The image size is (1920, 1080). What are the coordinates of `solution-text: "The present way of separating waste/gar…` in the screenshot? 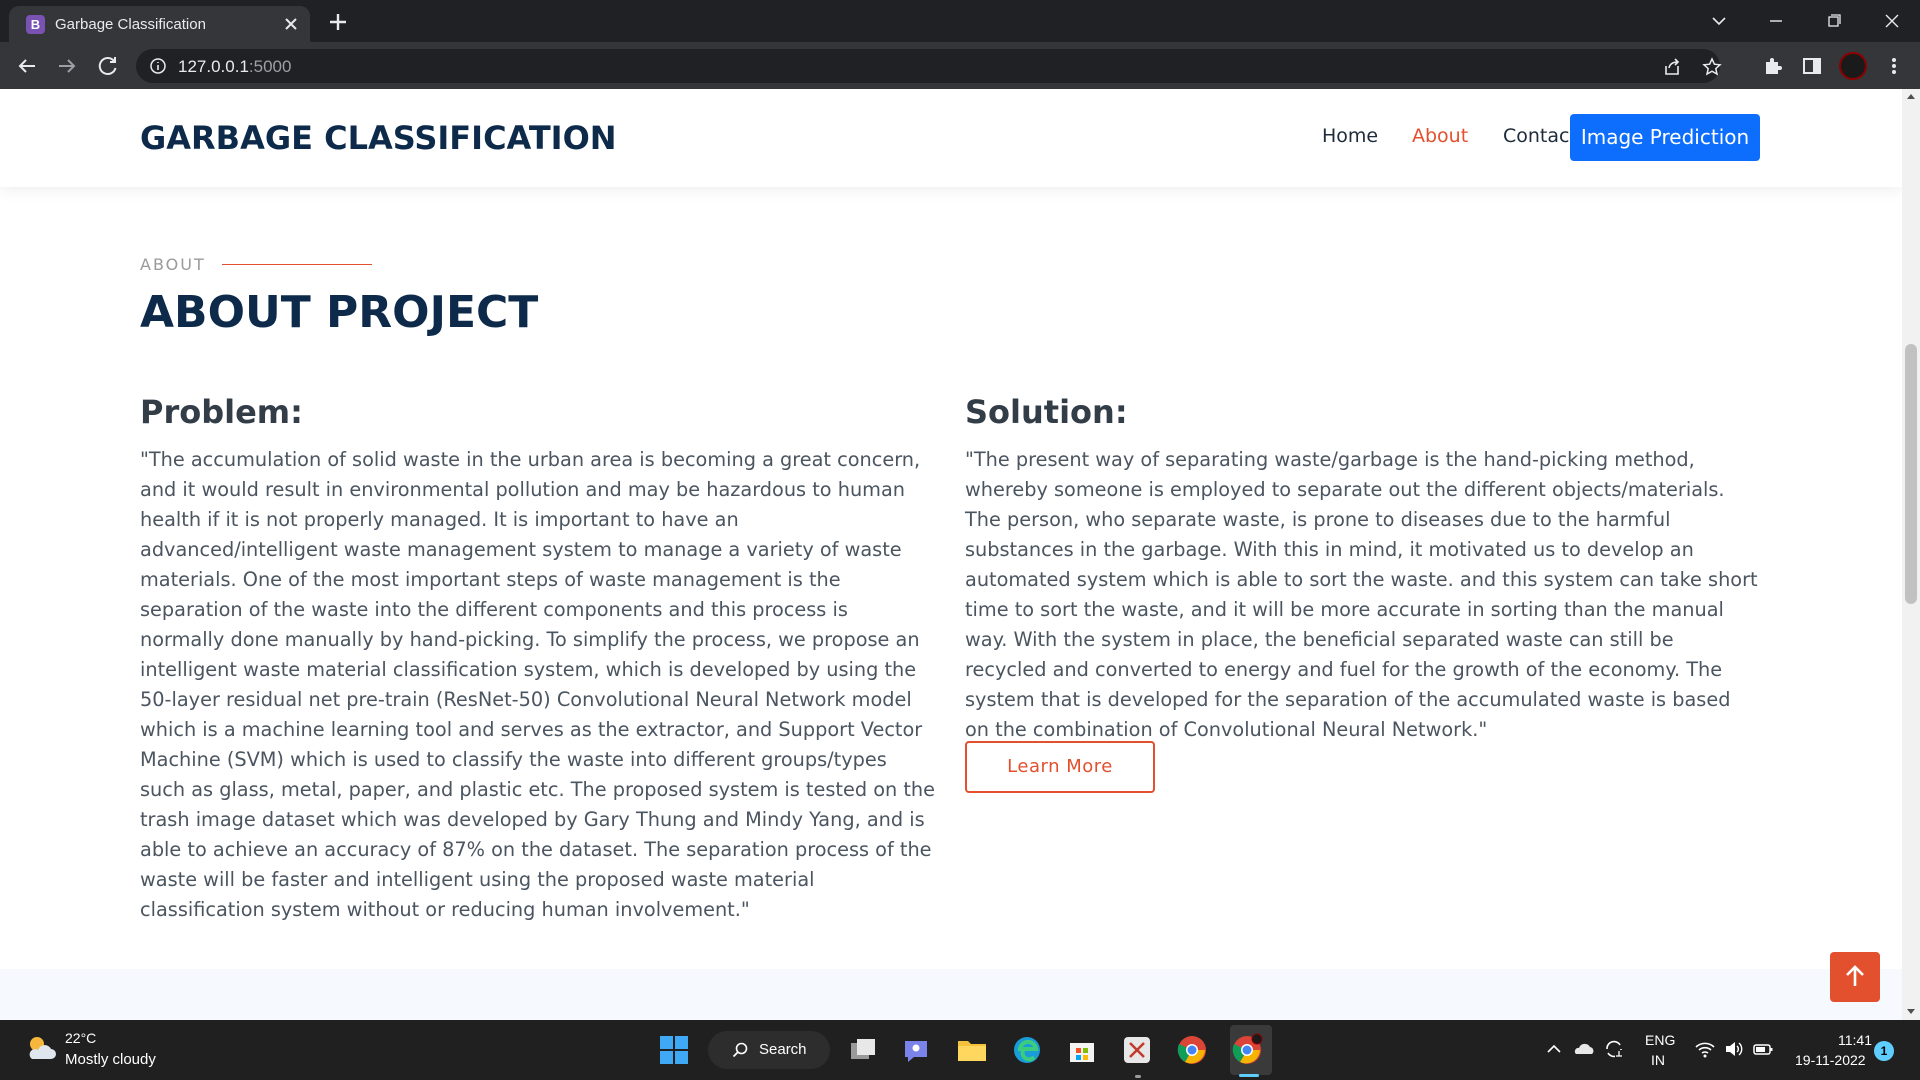 It's located at (1361, 594).